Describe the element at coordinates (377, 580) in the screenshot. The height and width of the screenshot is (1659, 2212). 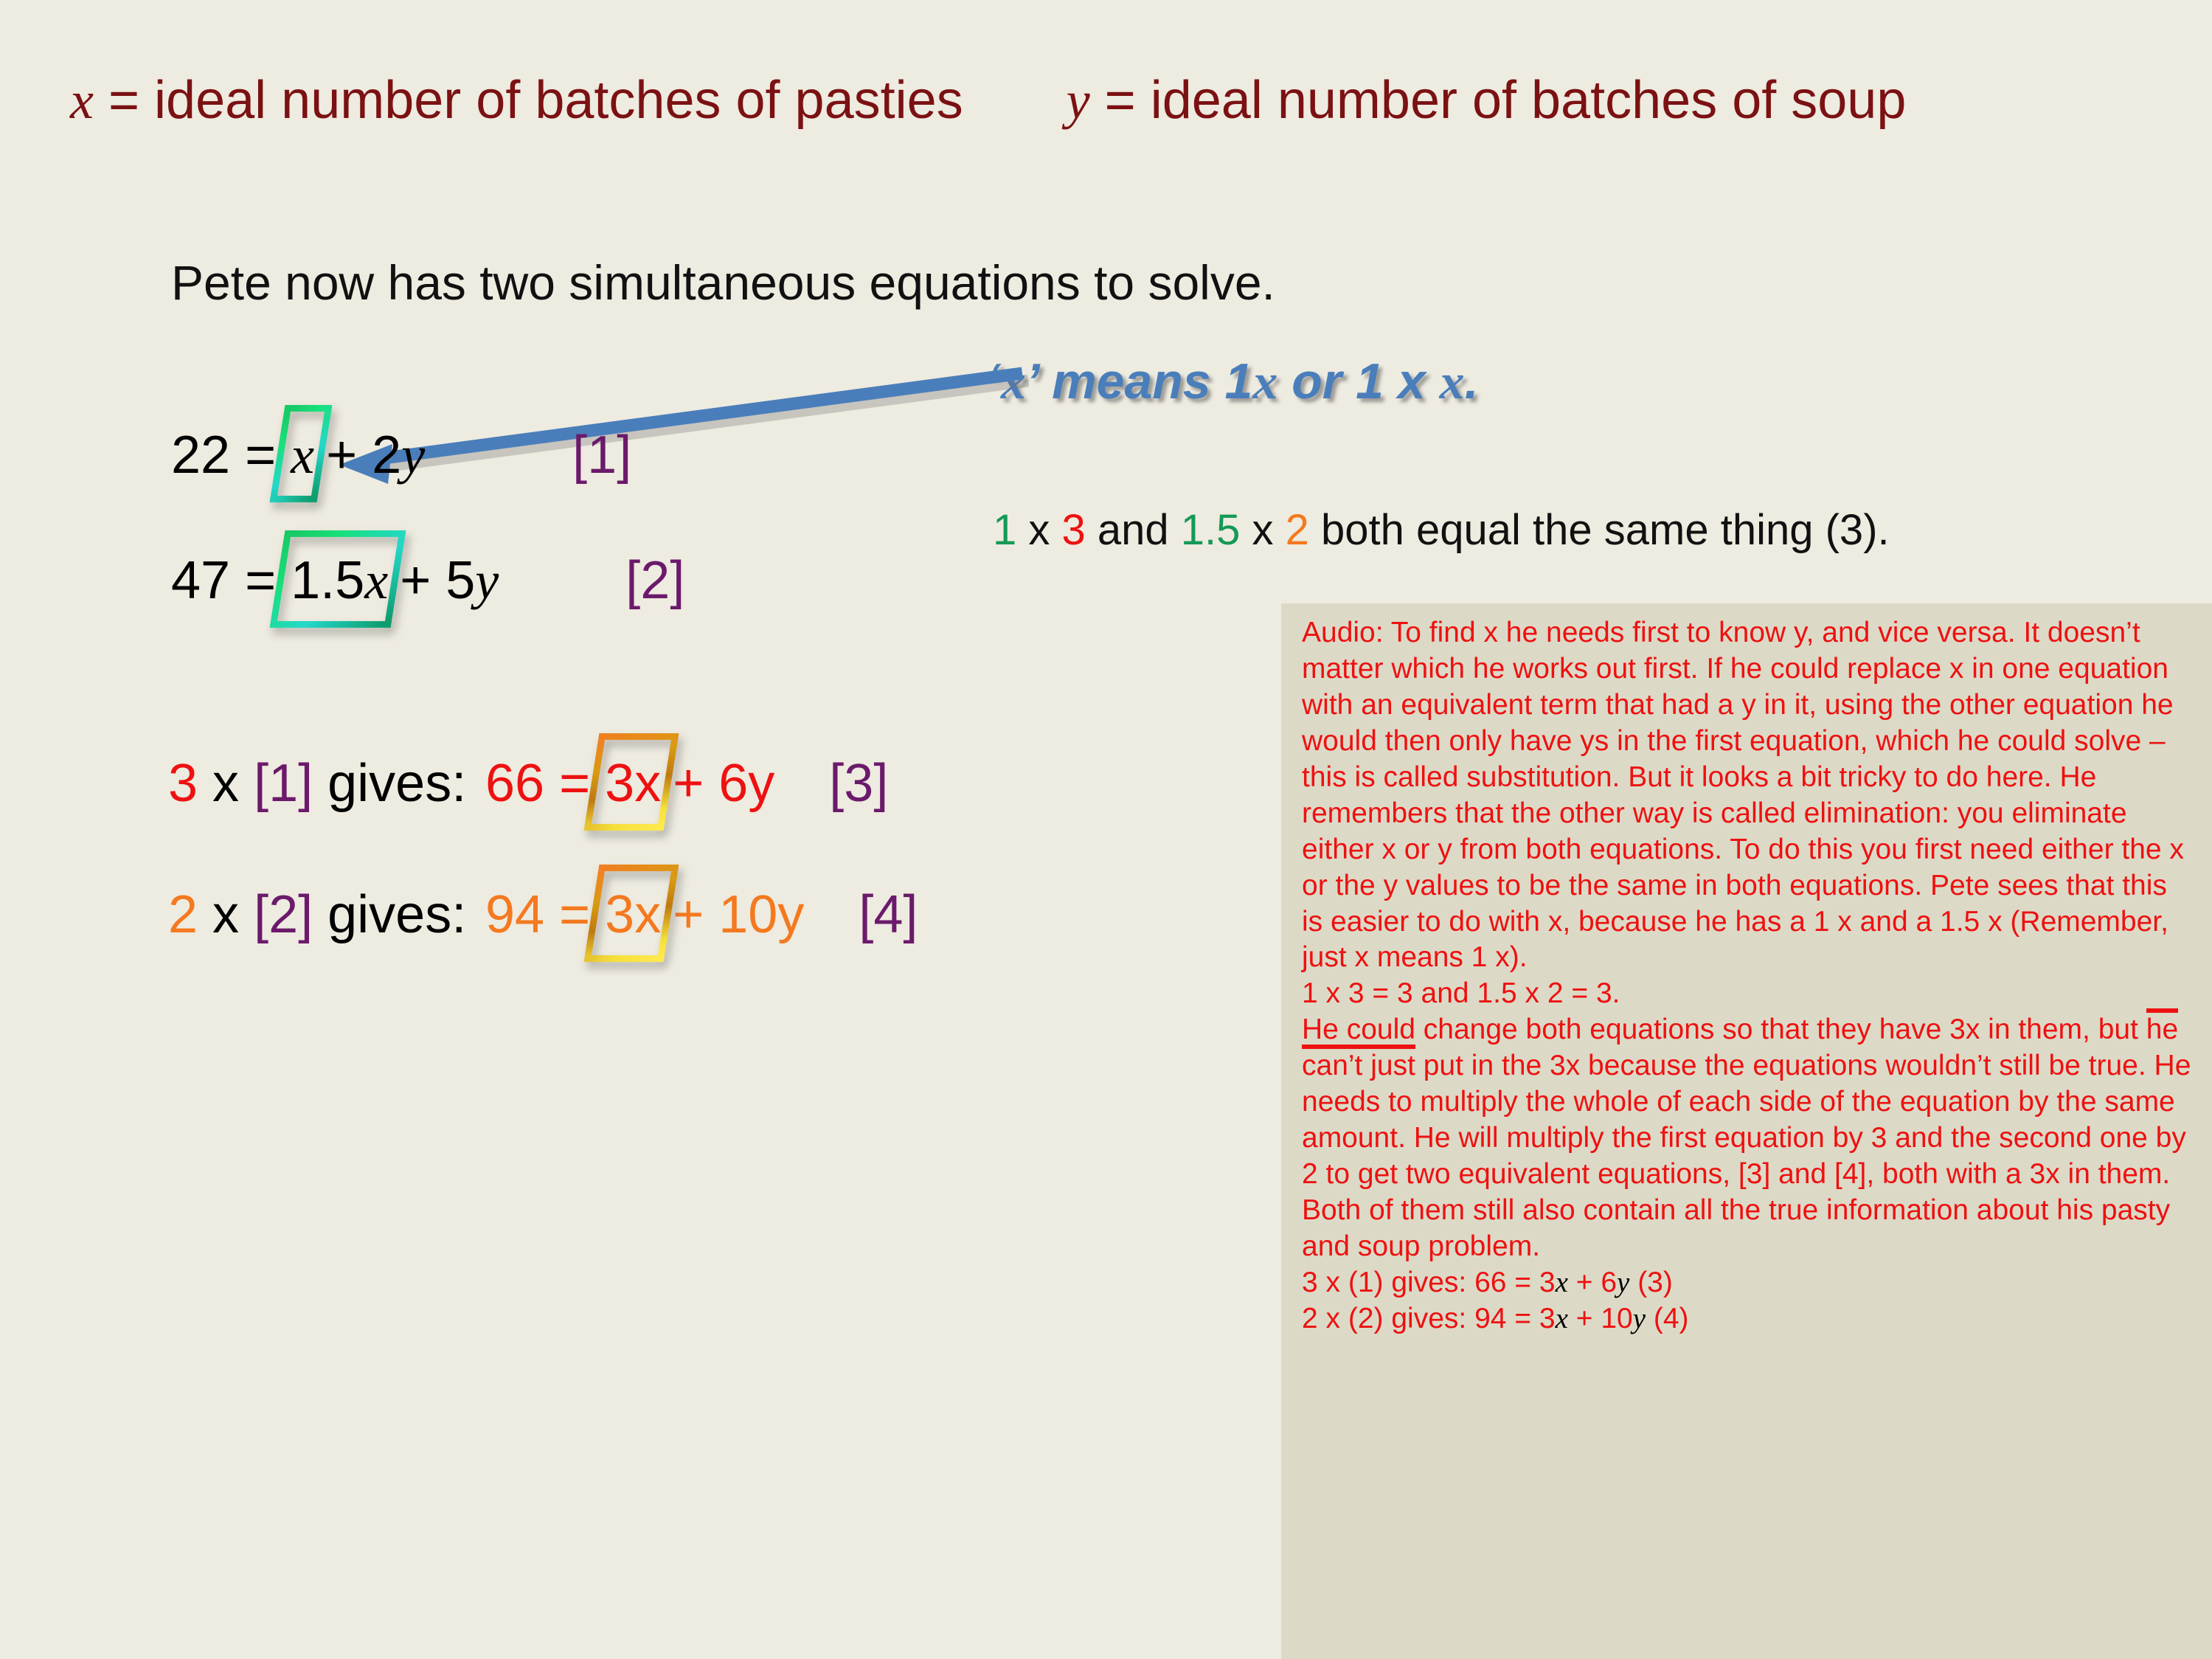
I see `equation-2-boxed-x: x` at that location.